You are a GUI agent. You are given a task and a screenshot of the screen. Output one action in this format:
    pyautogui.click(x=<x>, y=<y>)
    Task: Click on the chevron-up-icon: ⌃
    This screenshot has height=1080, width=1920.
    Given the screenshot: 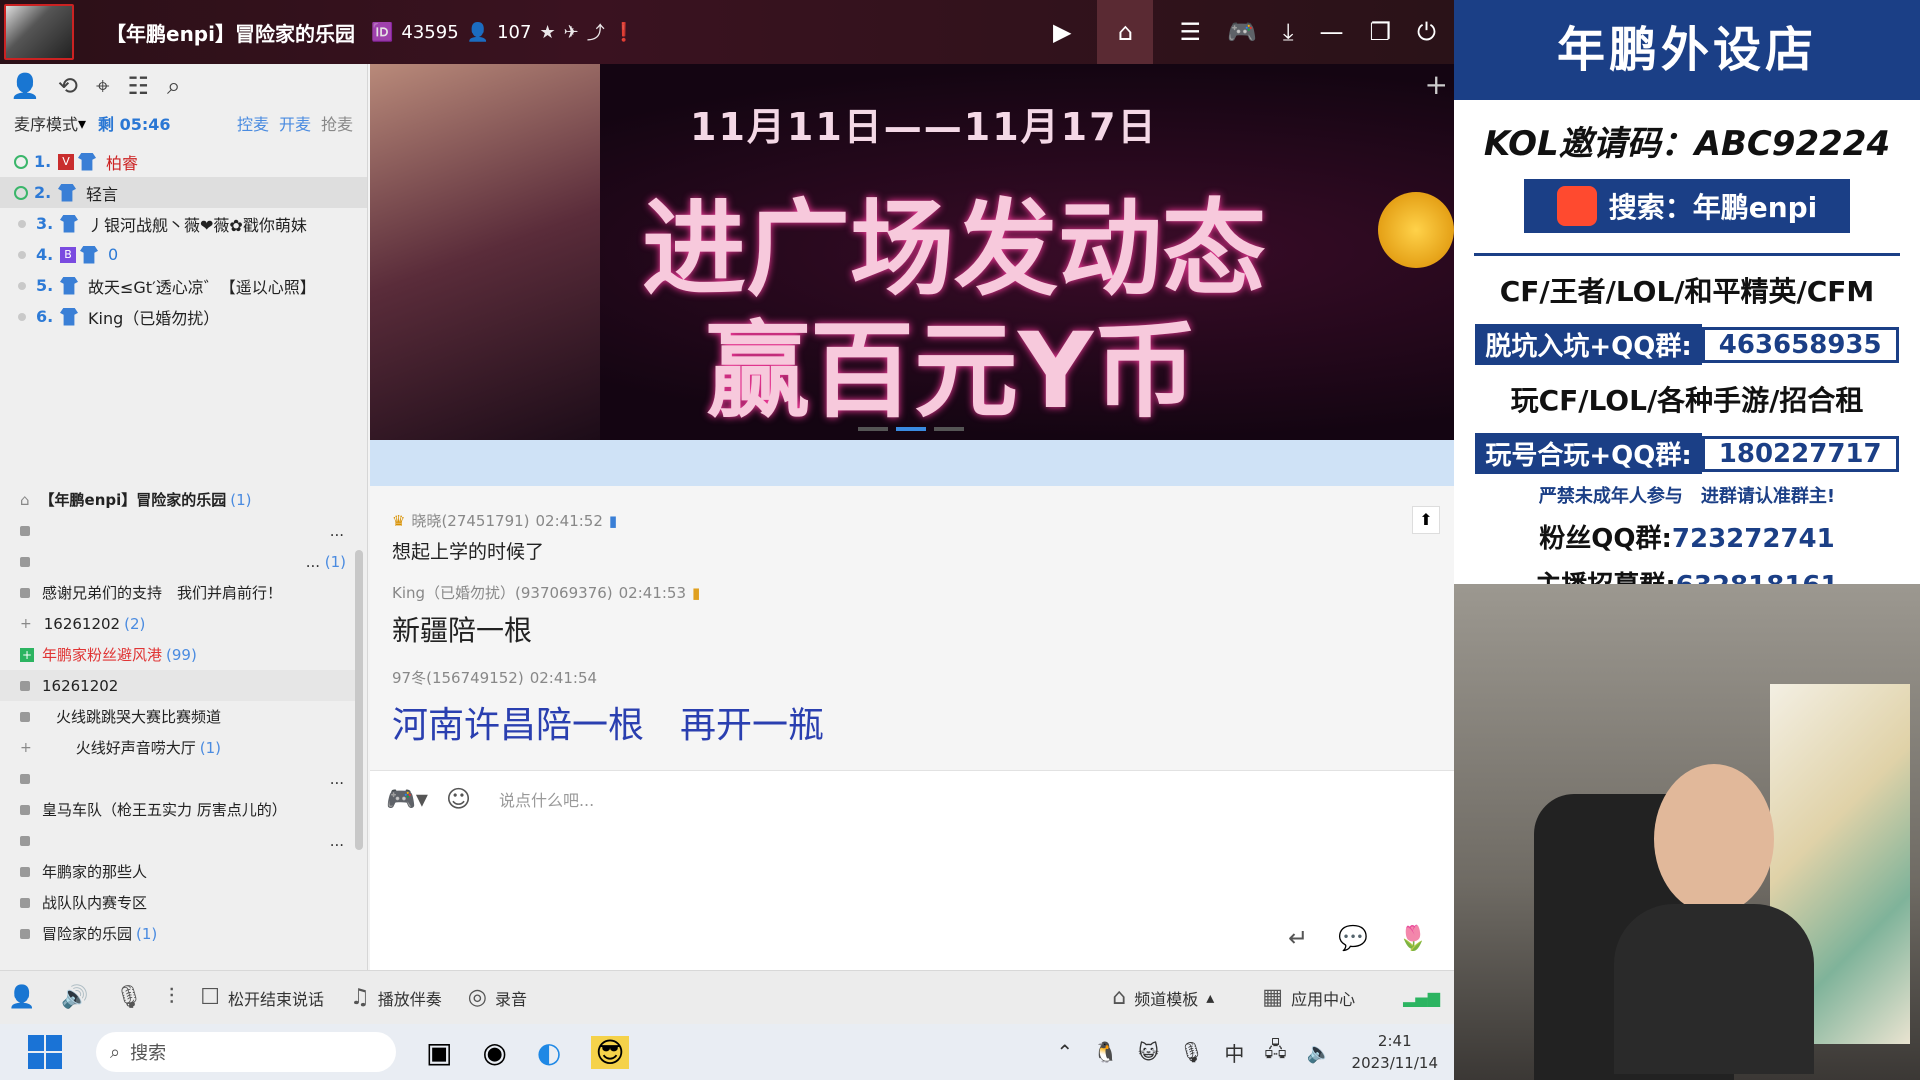 What is the action you would take?
    pyautogui.click(x=1064, y=1052)
    